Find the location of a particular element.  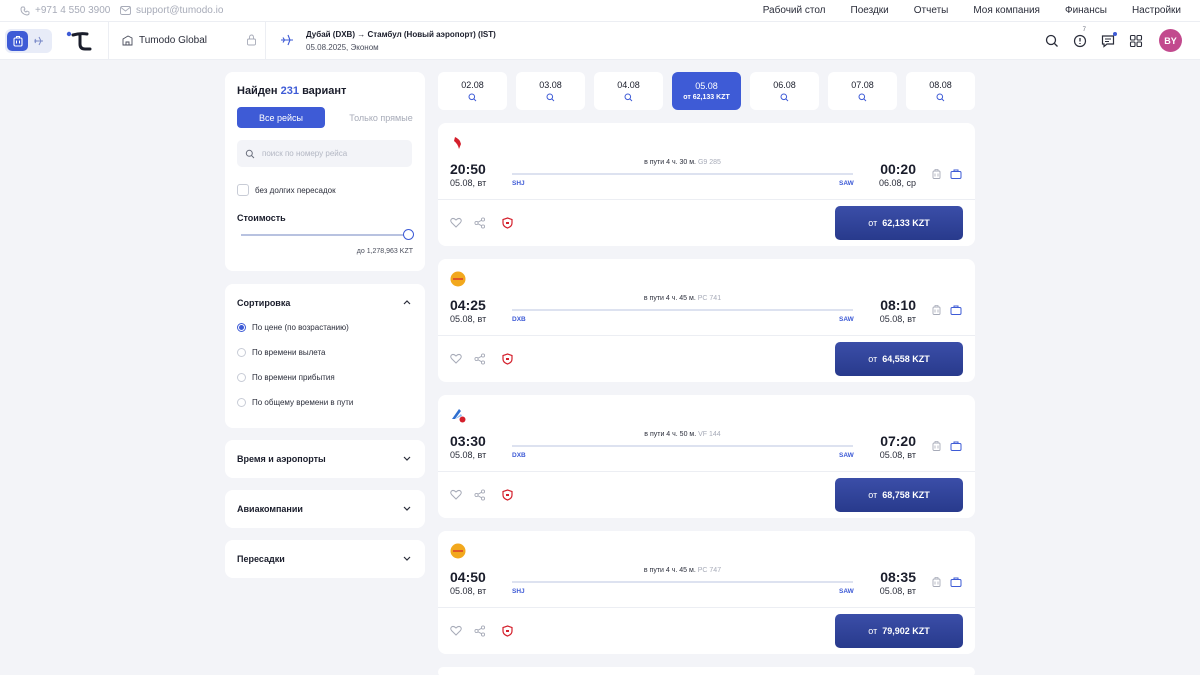

airplane-icon is located at coordinates (38, 40).